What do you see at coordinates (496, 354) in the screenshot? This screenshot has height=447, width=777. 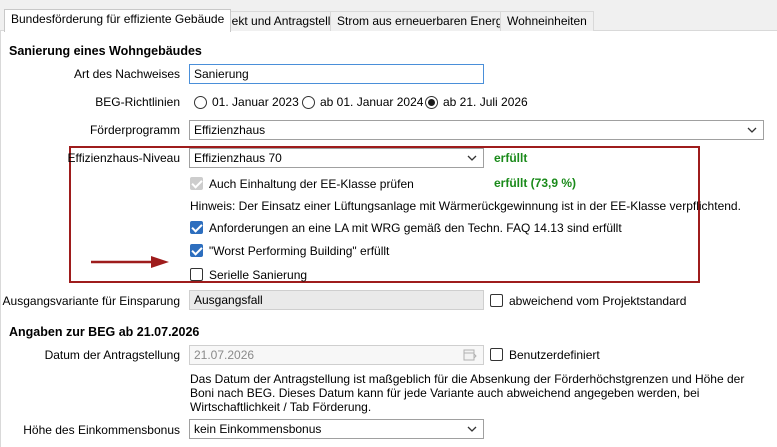 I see `benutzer-checkbox` at bounding box center [496, 354].